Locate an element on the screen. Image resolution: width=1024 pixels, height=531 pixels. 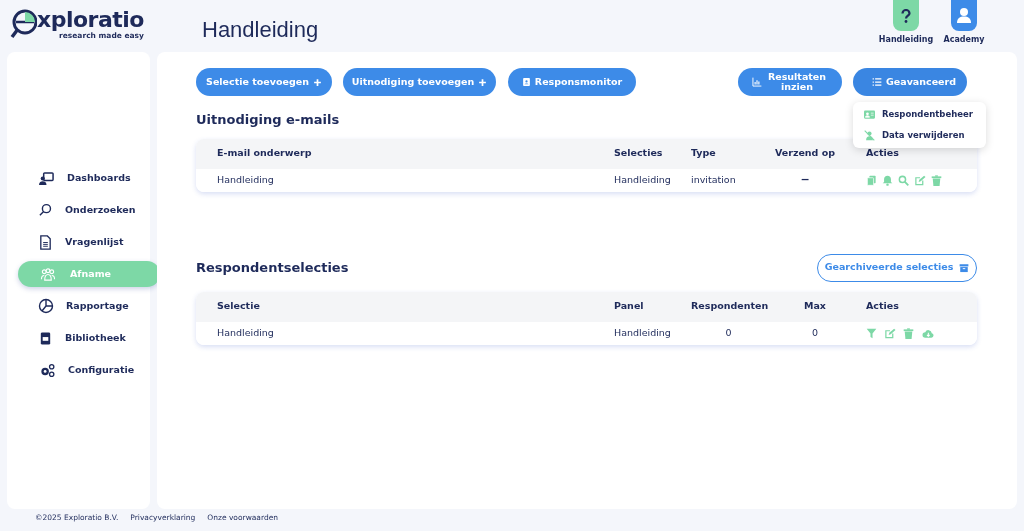
column-header: E-mail onderwerp is located at coordinates (264, 153).